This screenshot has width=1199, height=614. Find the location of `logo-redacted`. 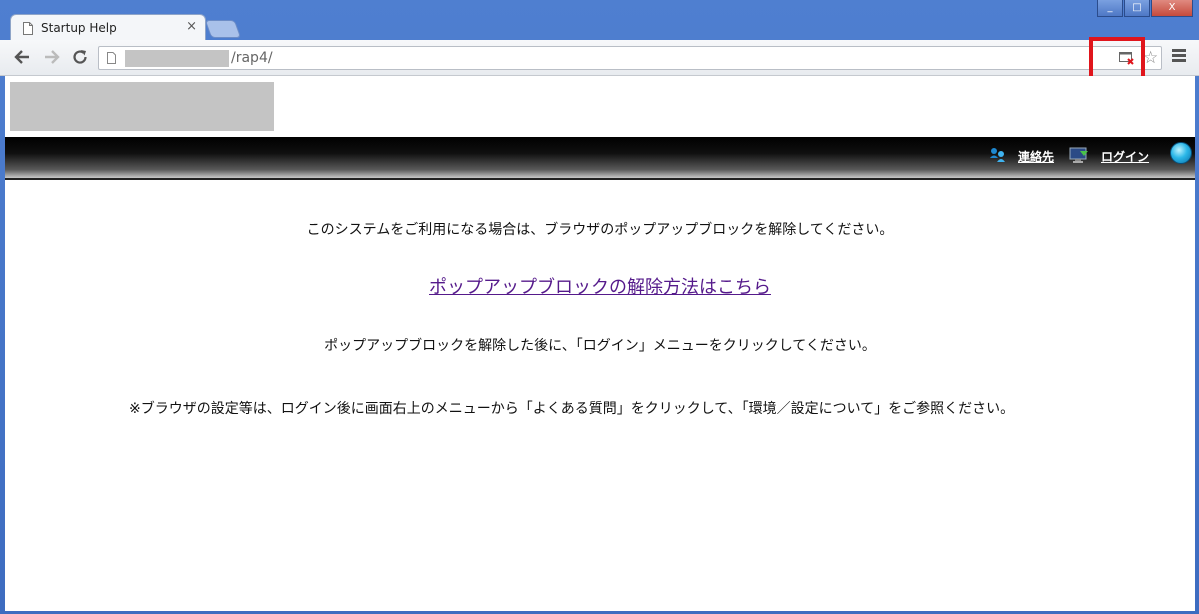

logo-redacted is located at coordinates (142, 106).